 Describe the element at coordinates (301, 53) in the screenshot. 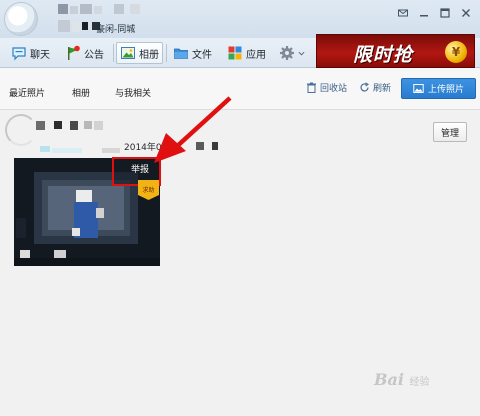

I see `chevron-down-icon` at that location.